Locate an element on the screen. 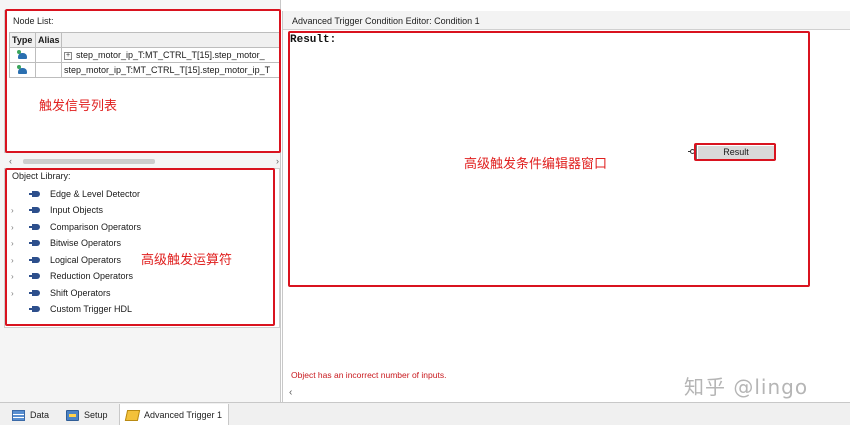 Image resolution: width=850 pixels, height=425 pixels. object-library-annotation: 高级触发运算符 is located at coordinates (187, 260).